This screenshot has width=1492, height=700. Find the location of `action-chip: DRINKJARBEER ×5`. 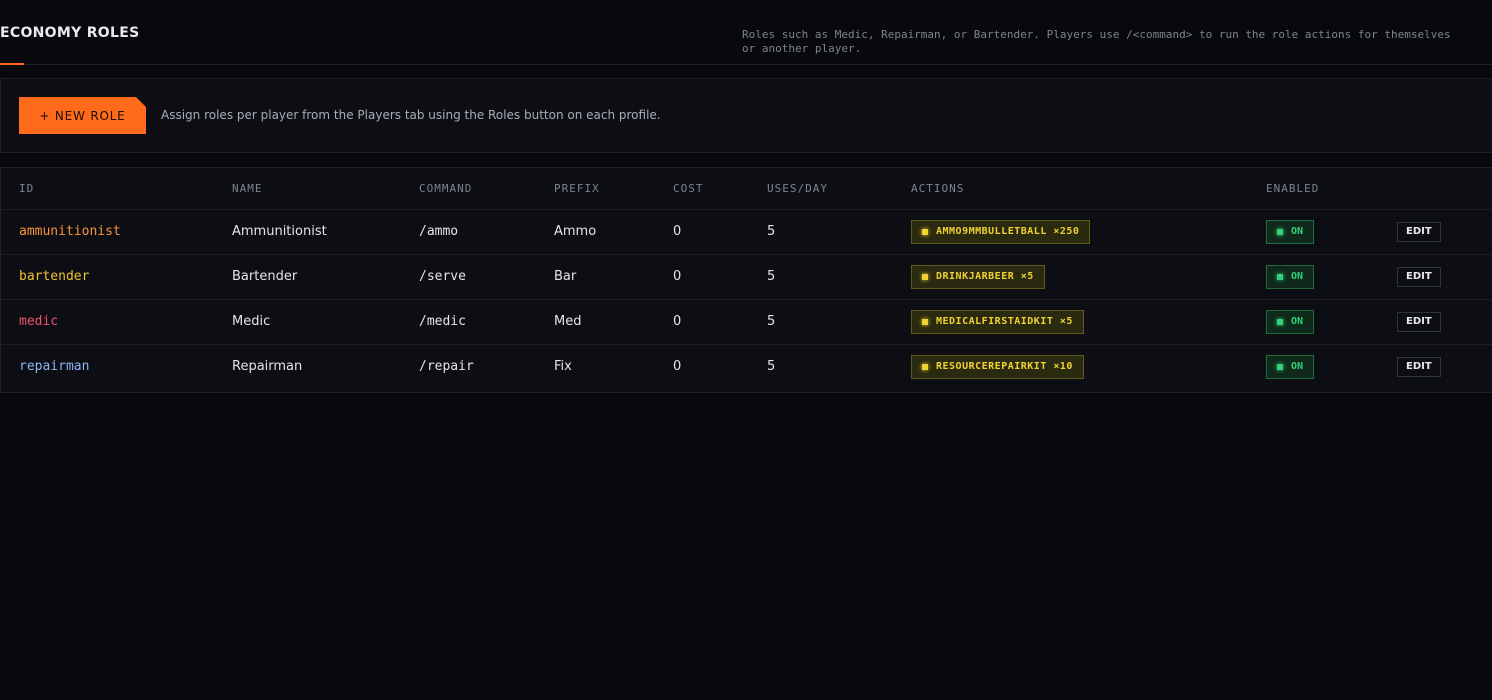

action-chip: DRINKJARBEER ×5 is located at coordinates (978, 276).